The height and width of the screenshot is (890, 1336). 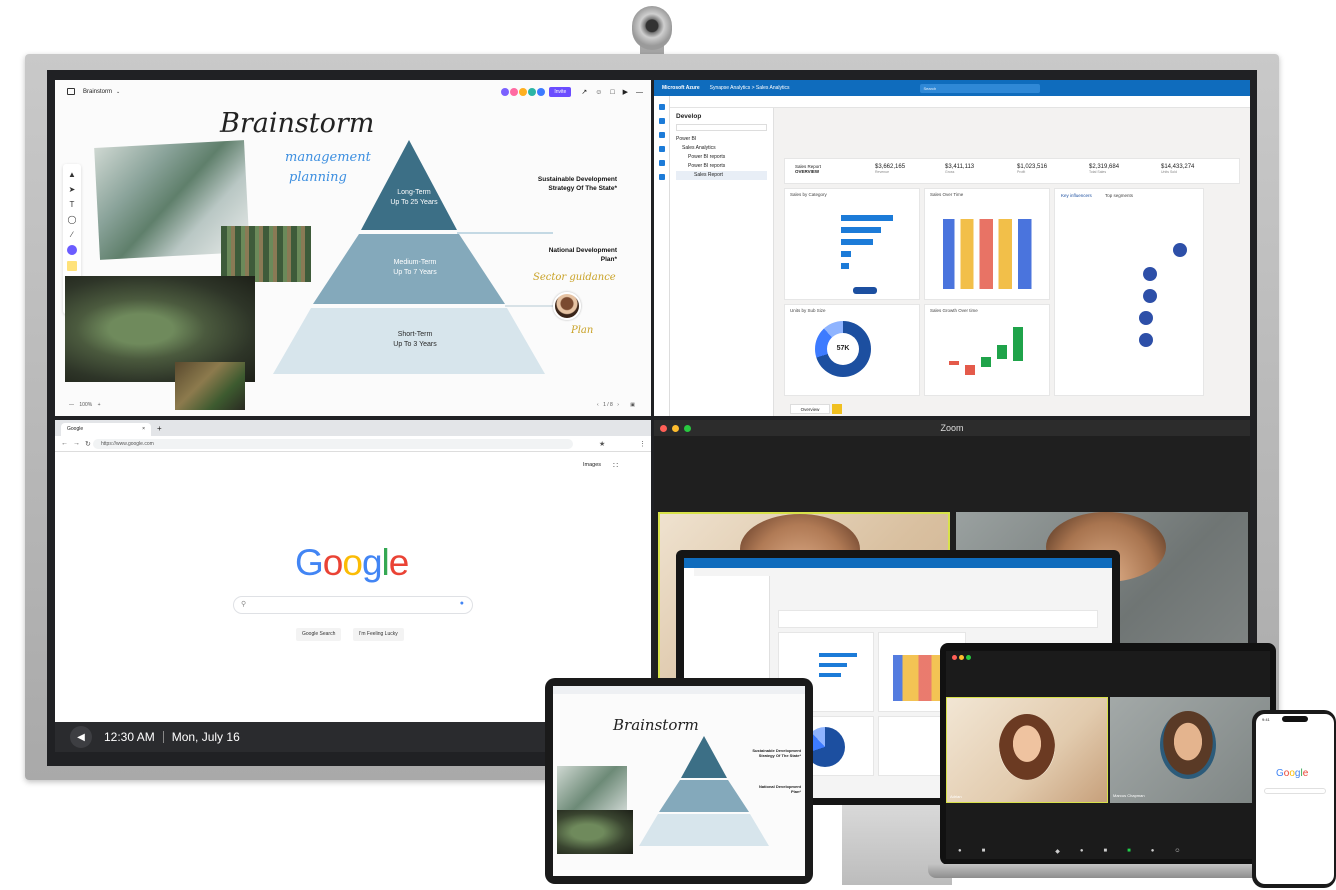 What do you see at coordinates (602, 444) in the screenshot?
I see `bookmark-icon: ★` at bounding box center [602, 444].